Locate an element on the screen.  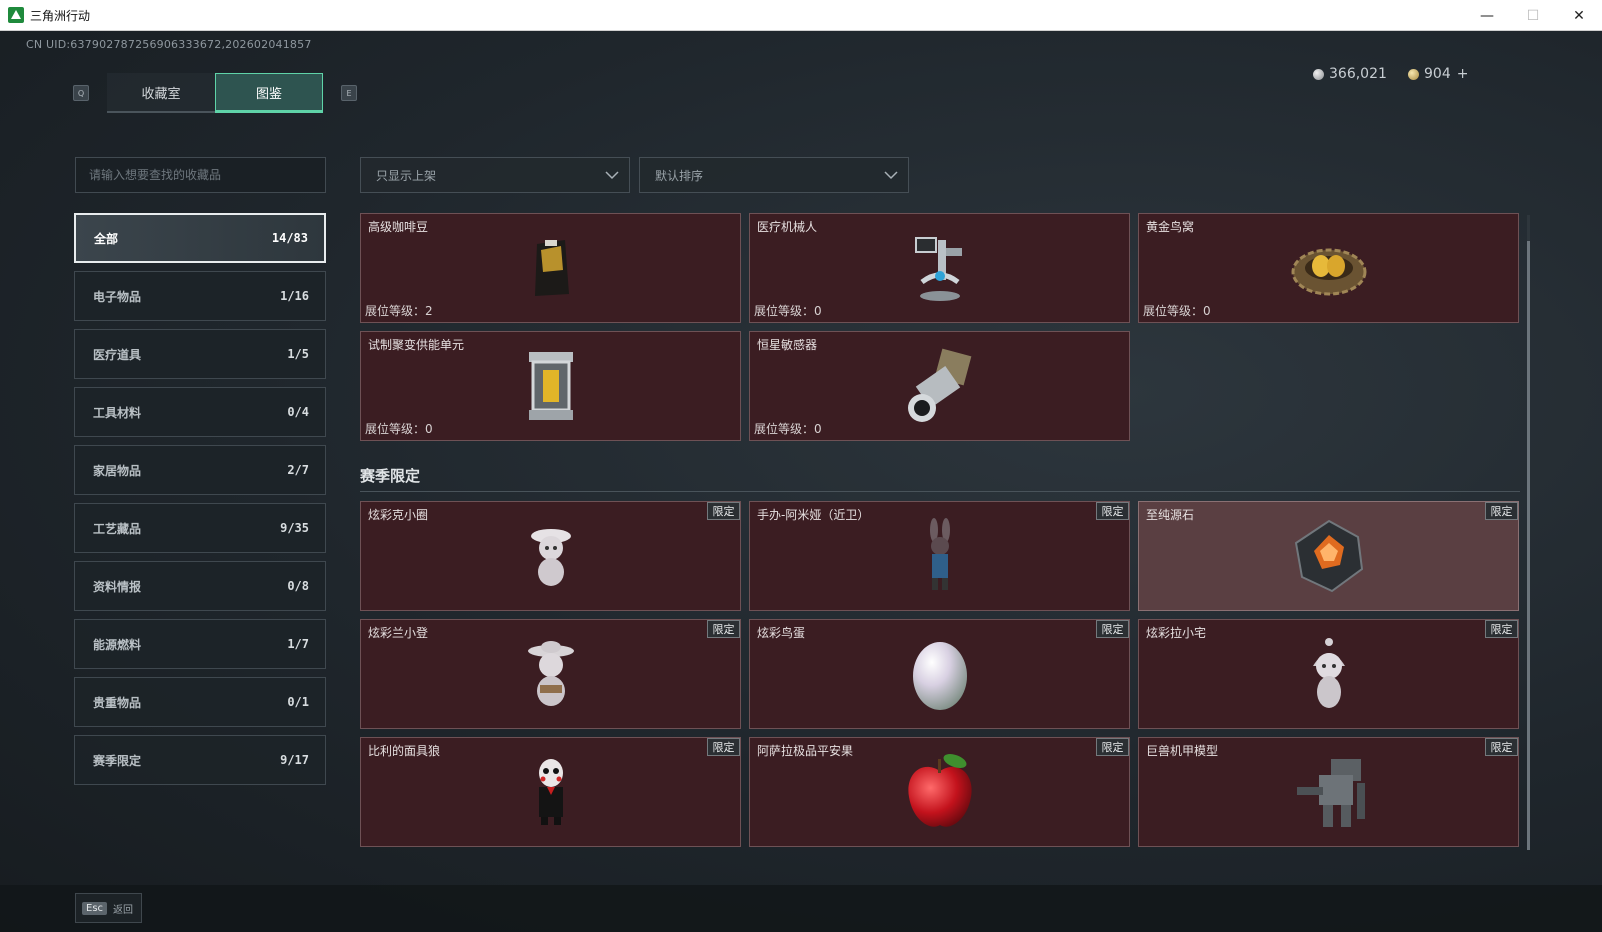
fusion-cell-icon is located at coordinates (550, 386).